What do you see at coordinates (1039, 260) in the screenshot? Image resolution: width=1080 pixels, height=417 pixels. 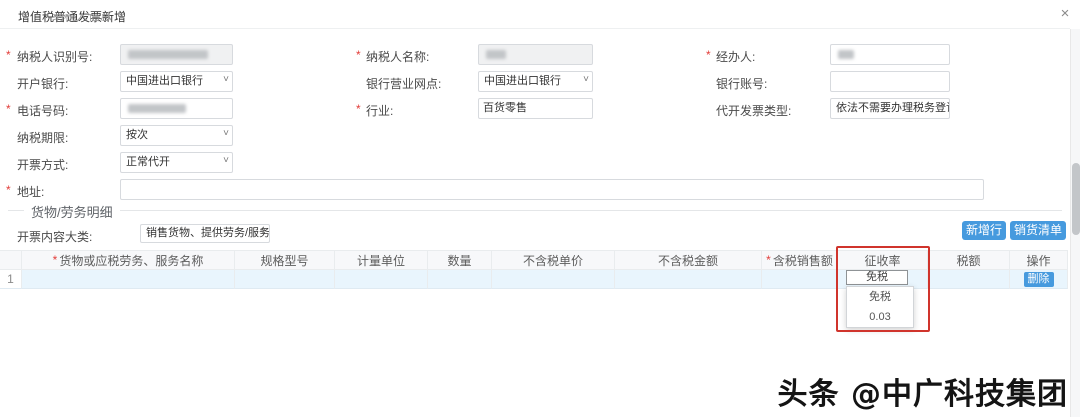 I see `col-operation: 操作` at bounding box center [1039, 260].